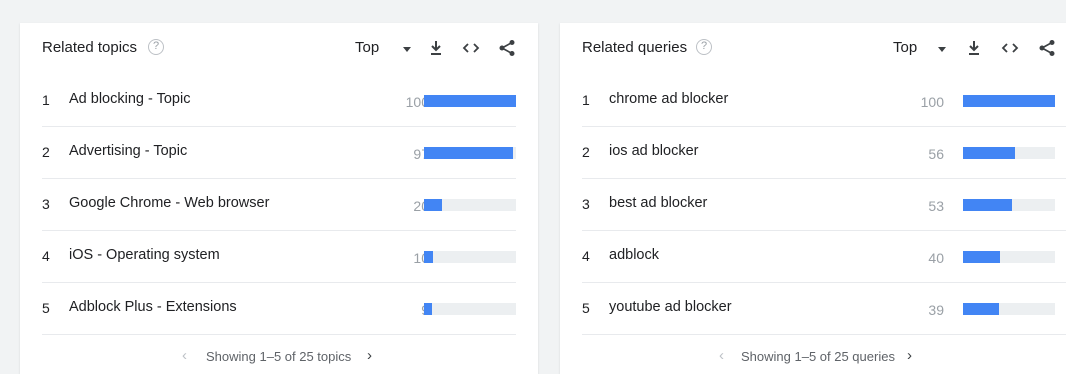 The width and height of the screenshot is (1066, 374). I want to click on topic-row: 2 Advertising - Topic 97, so click(279, 153).